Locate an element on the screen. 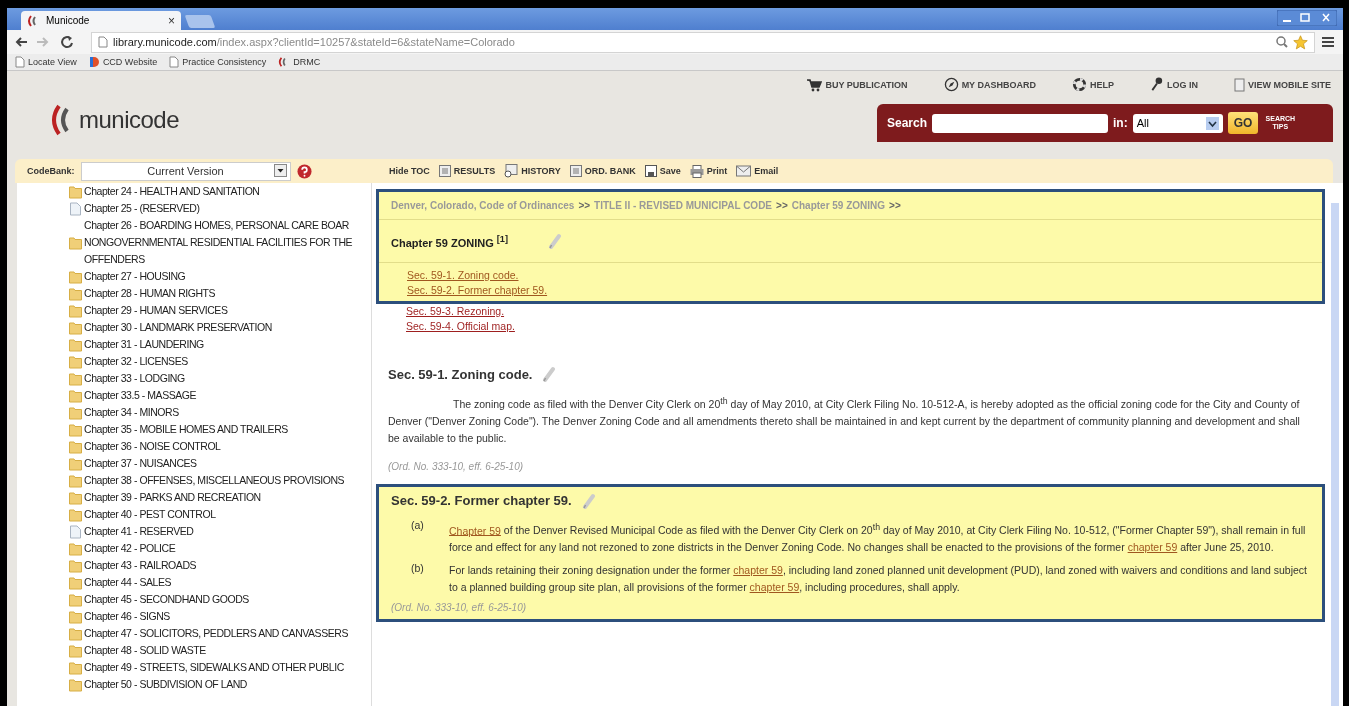 The height and width of the screenshot is (706, 1349). codebank-label: CodeBank: is located at coordinates (51, 171).